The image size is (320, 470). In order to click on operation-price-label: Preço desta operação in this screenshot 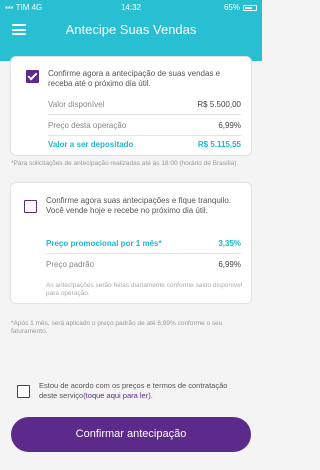, I will do `click(87, 125)`.